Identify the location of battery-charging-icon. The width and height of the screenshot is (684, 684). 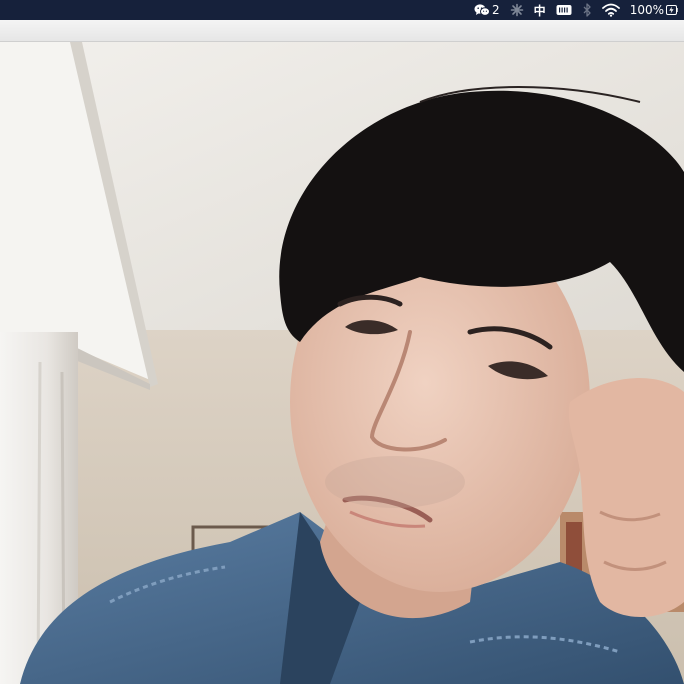
(672, 10).